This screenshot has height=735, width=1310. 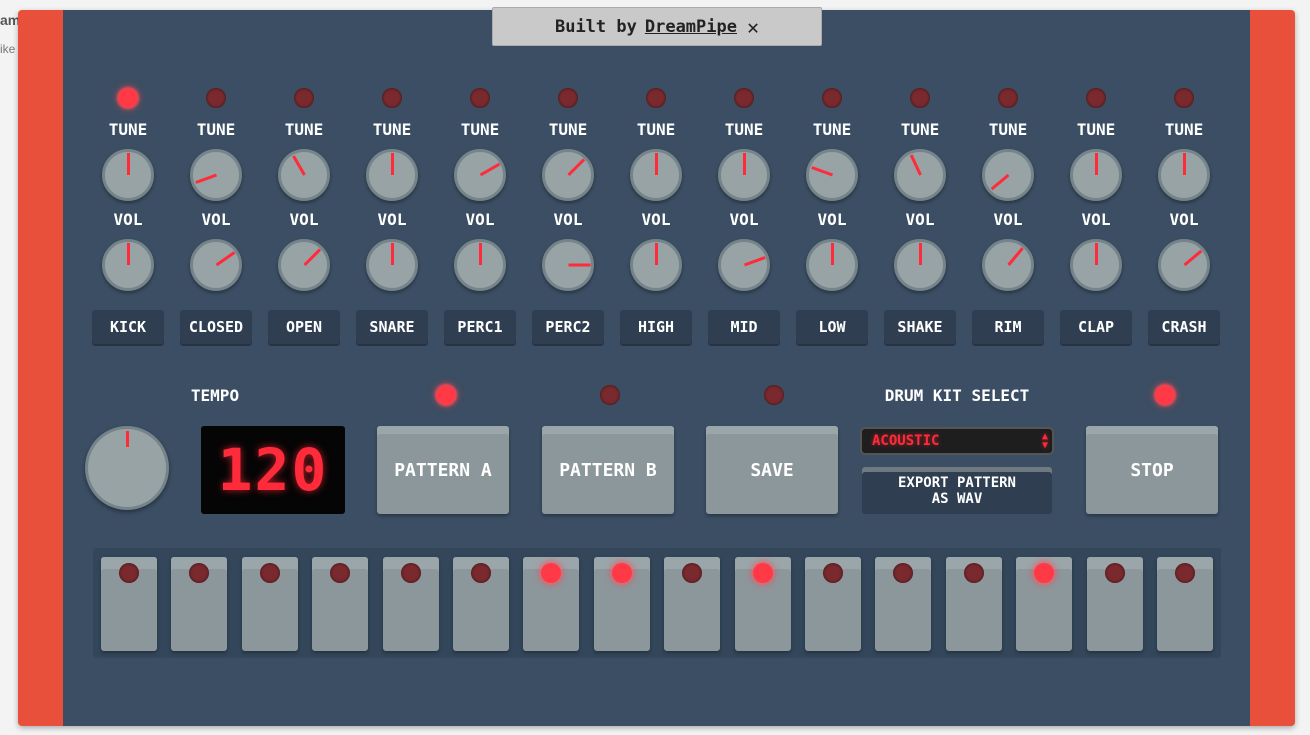 What do you see at coordinates (304, 327) in the screenshot?
I see `channel-button-open: OPEN` at bounding box center [304, 327].